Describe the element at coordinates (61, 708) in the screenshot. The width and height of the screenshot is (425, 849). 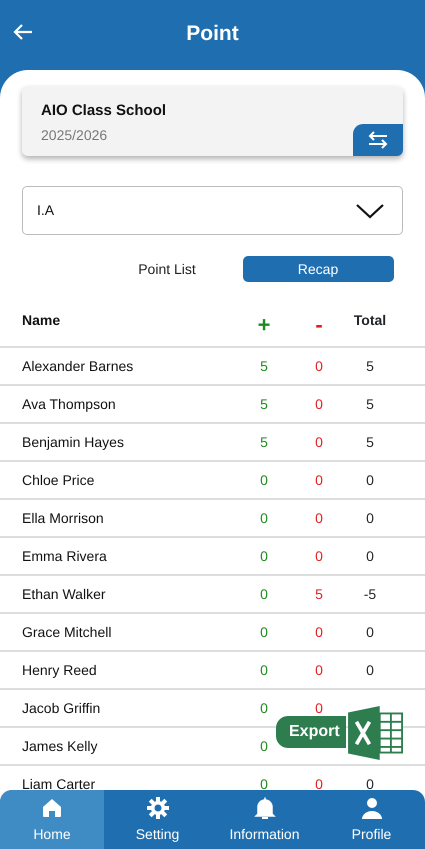
I see `student-name: Jacob Griffin` at that location.